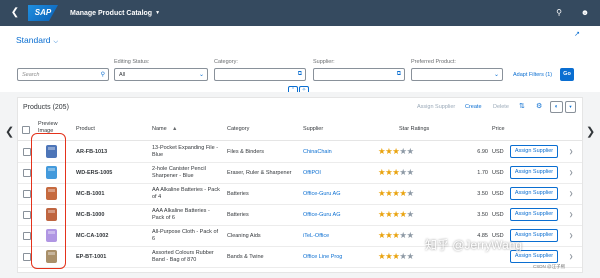 This screenshot has width=600, height=278. What do you see at coordinates (63, 74) in the screenshot?
I see `search-input: Search ⚲` at bounding box center [63, 74].